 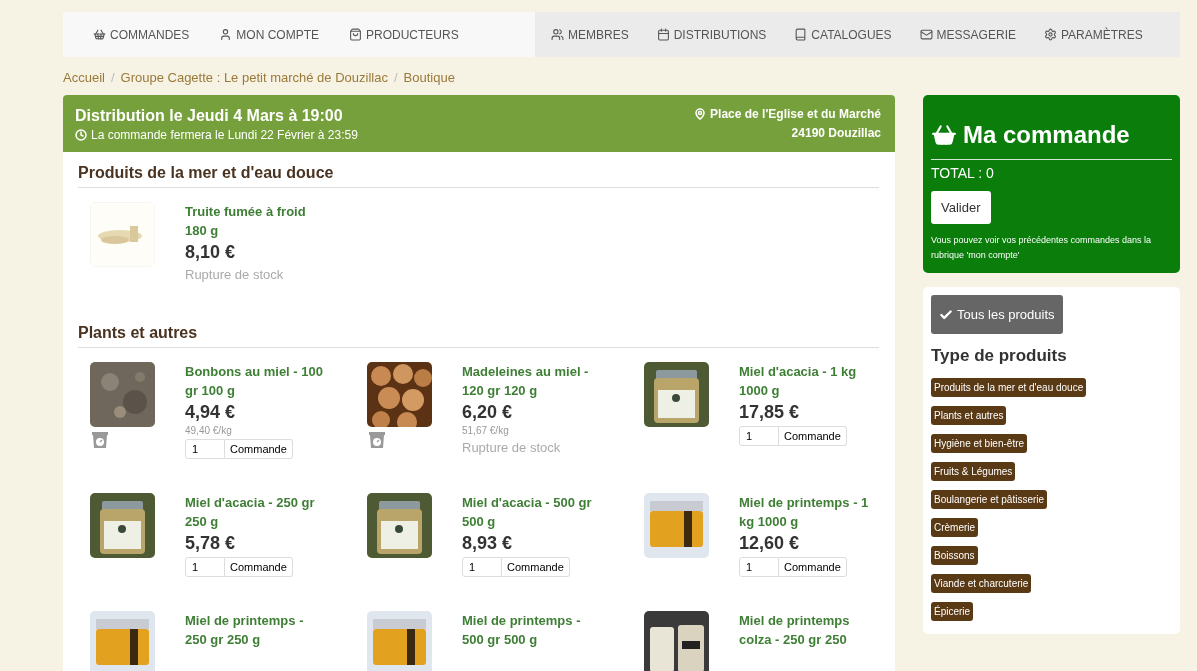 What do you see at coordinates (926, 34) in the screenshot?
I see `mail-icon` at bounding box center [926, 34].